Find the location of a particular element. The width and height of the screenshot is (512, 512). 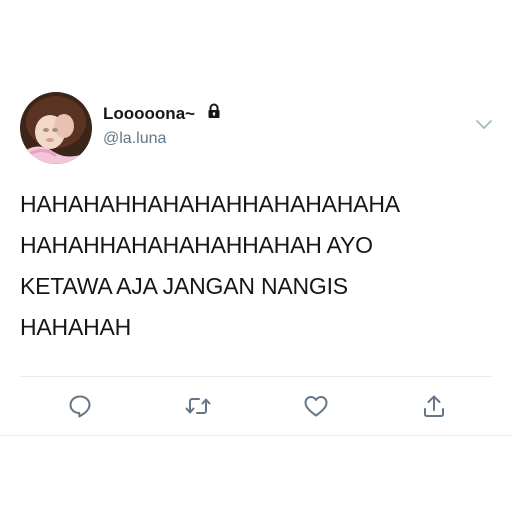

reply-button is located at coordinates (80, 406).